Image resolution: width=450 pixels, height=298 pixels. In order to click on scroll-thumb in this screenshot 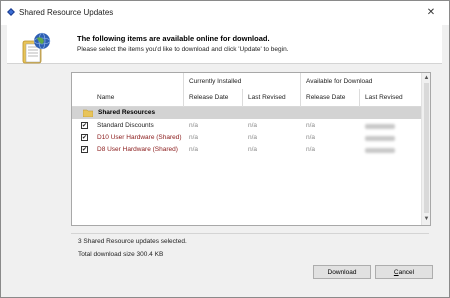, I will do `click(426, 148)`.